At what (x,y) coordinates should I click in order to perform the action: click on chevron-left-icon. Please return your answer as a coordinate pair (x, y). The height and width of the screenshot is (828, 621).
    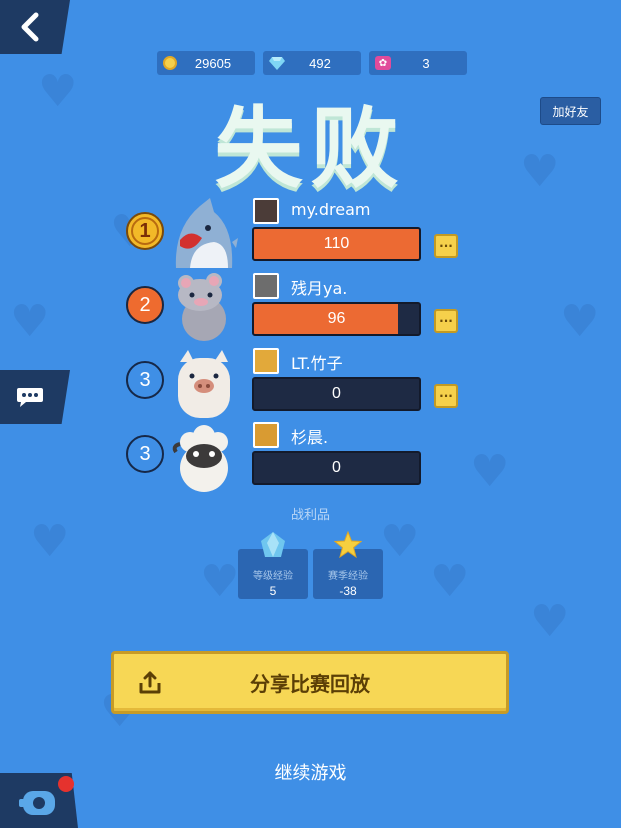
    Looking at the image, I should click on (30, 27).